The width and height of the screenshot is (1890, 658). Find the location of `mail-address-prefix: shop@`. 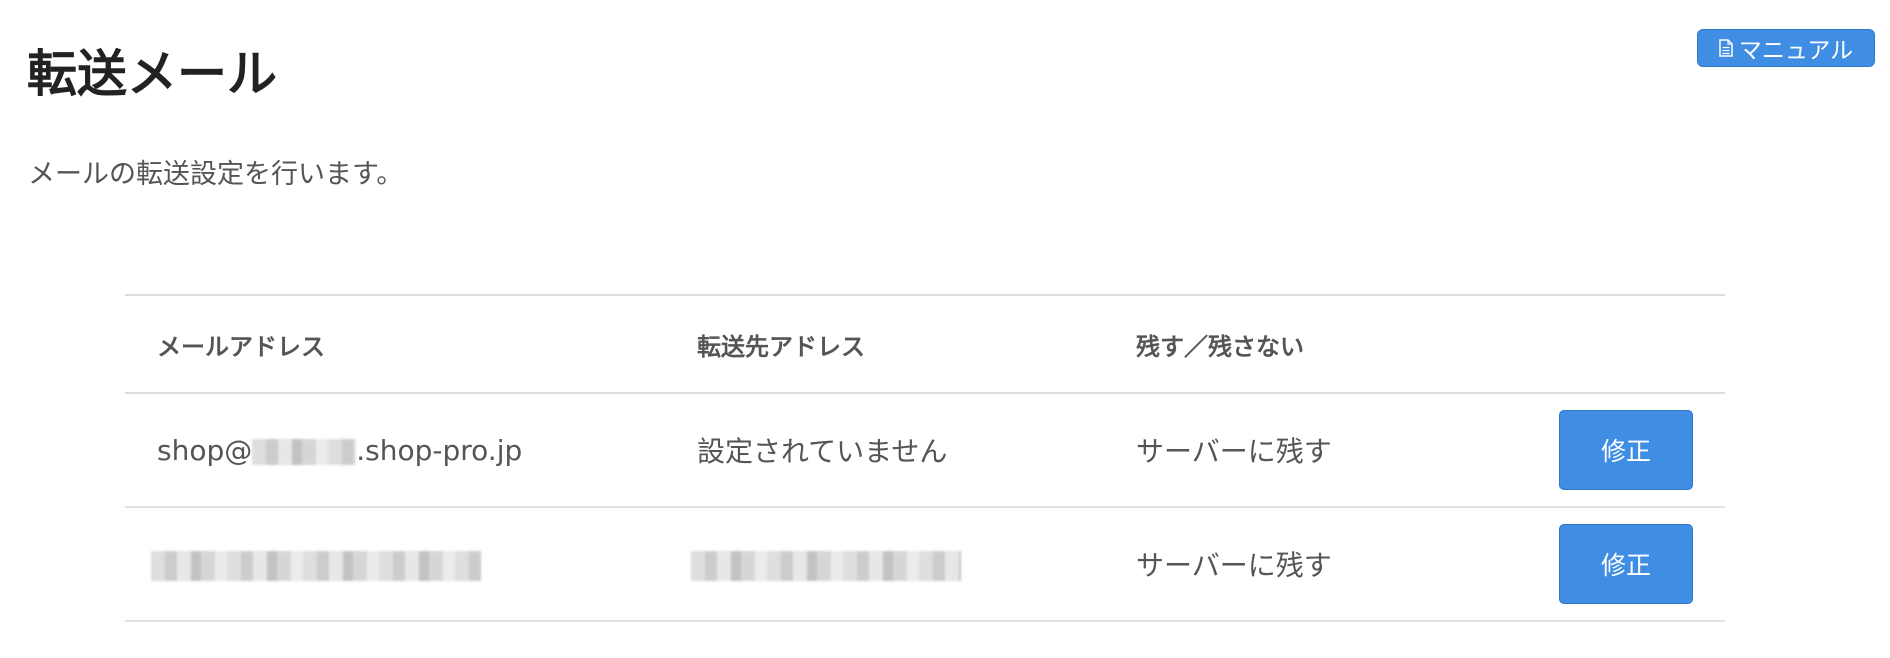

mail-address-prefix: shop@ is located at coordinates (205, 450).